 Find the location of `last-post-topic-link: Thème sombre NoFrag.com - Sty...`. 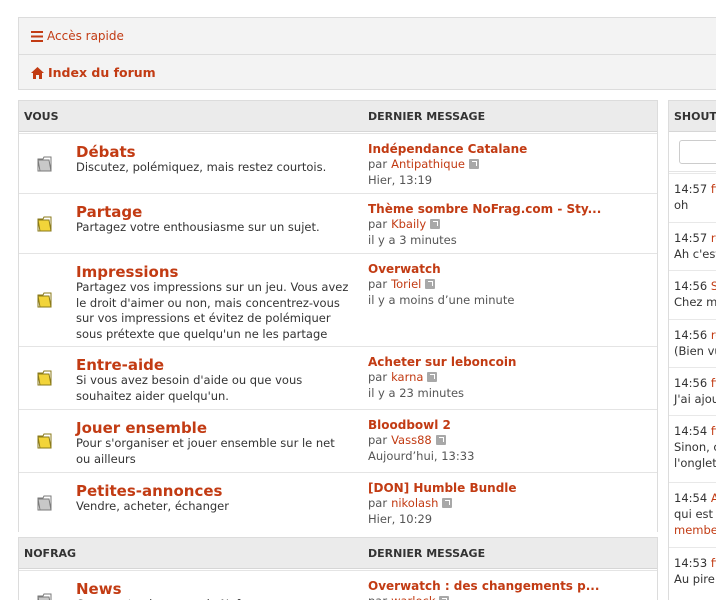

last-post-topic-link: Thème sombre NoFrag.com - Sty... is located at coordinates (484, 209).